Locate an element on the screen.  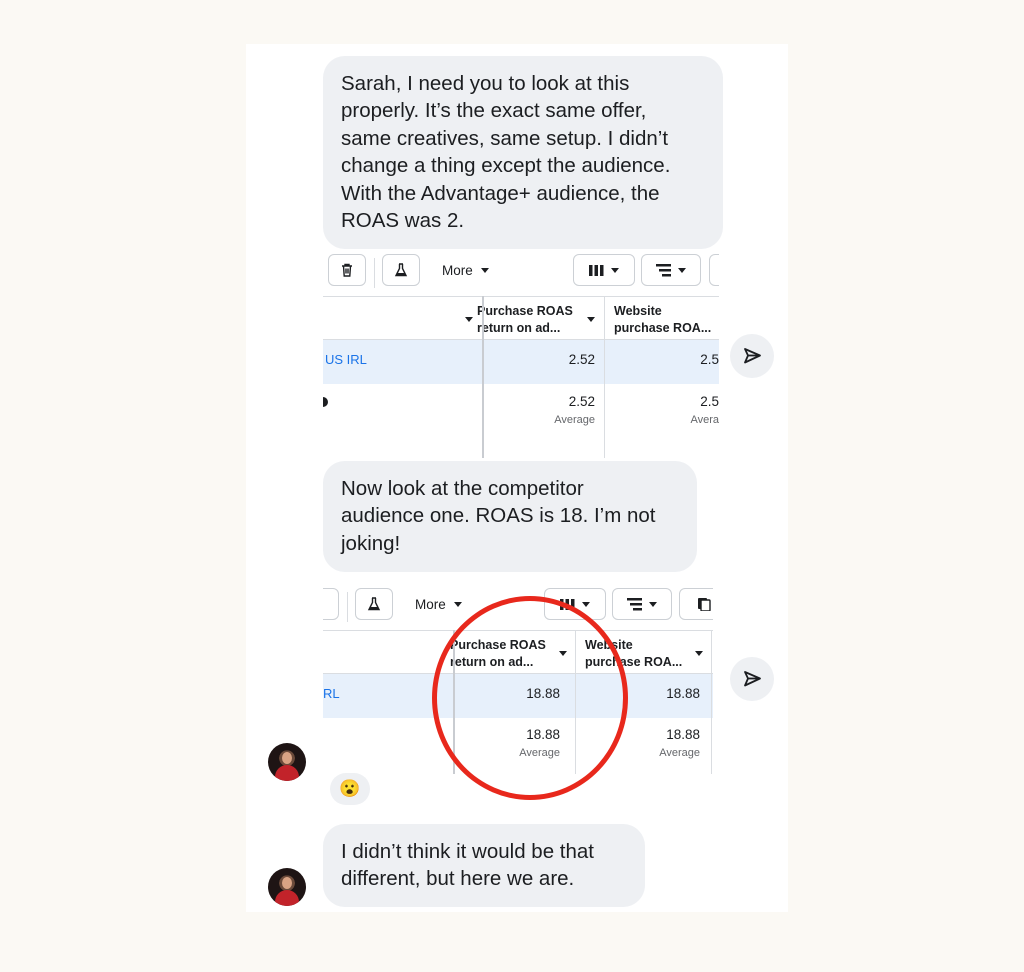
trash-icon is located at coordinates (347, 270).